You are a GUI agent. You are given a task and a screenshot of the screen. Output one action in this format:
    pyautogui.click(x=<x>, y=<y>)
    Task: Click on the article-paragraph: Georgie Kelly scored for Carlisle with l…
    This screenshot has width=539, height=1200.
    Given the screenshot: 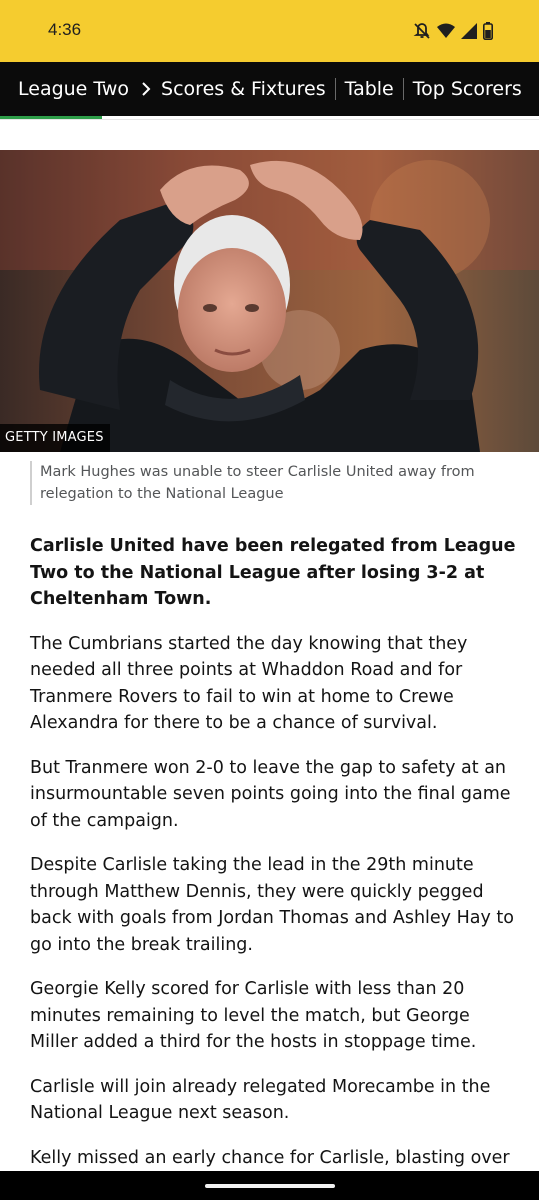 What is the action you would take?
    pyautogui.click(x=253, y=1015)
    